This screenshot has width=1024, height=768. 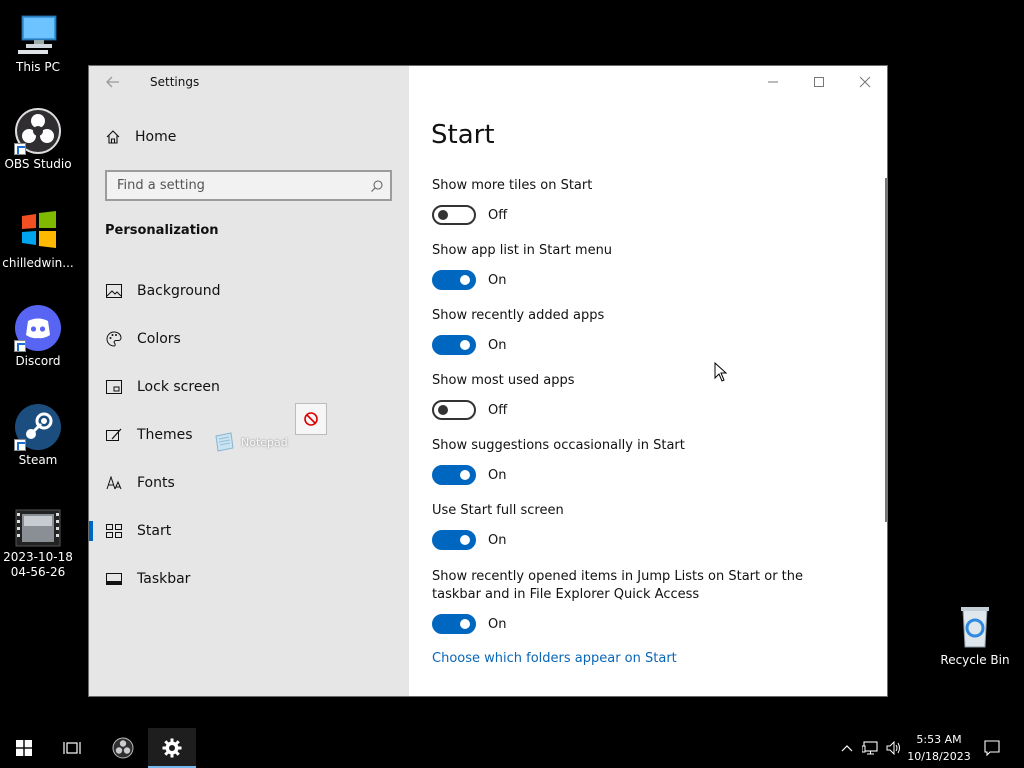 What do you see at coordinates (156, 483) in the screenshot?
I see `sidebar-item-label: Fonts` at bounding box center [156, 483].